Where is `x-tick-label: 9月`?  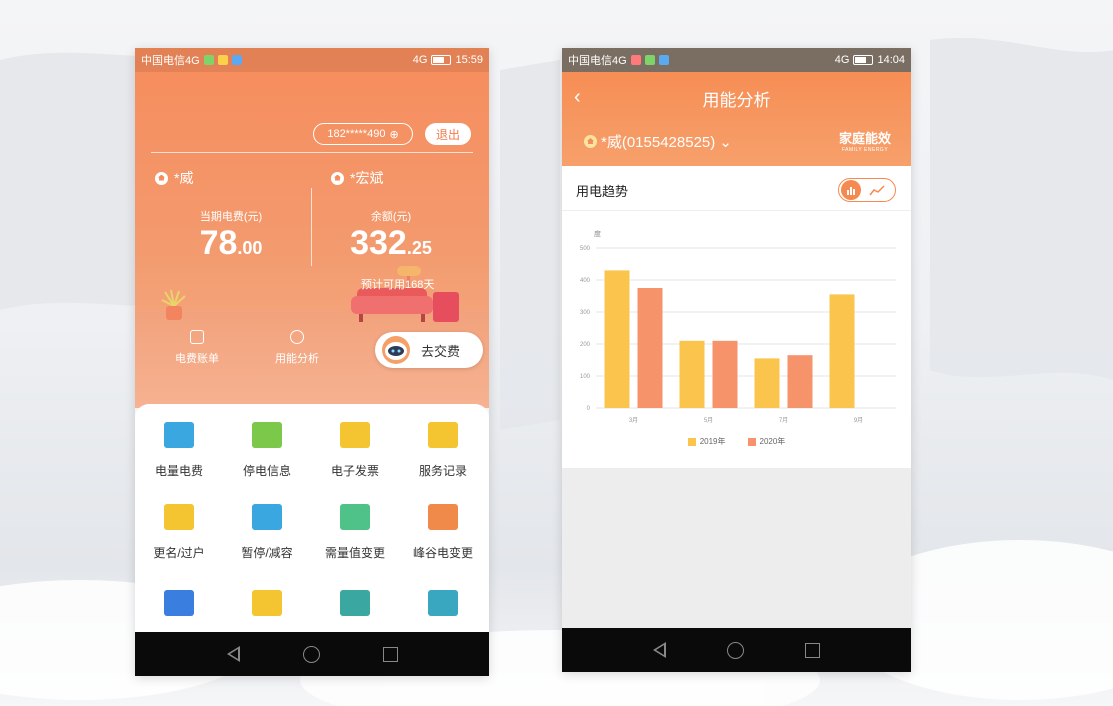
x-tick-label: 9月 is located at coordinates (858, 420).